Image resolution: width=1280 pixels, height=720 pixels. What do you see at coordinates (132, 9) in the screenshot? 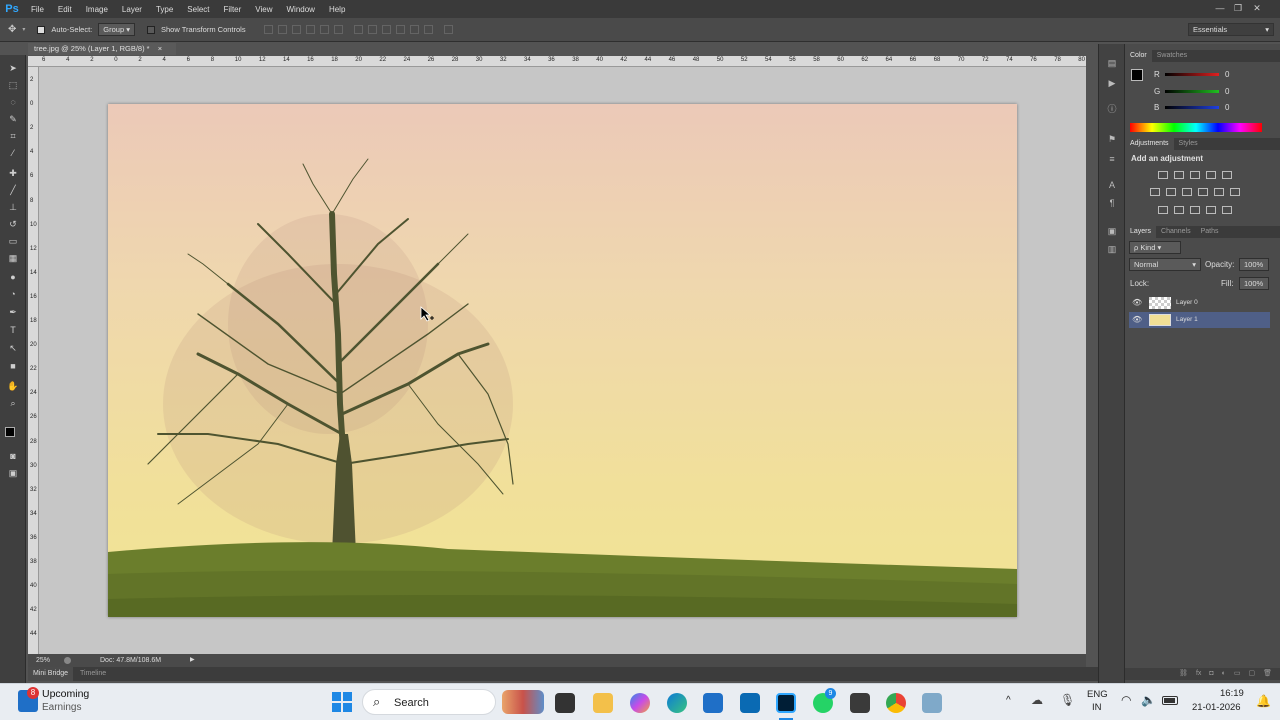
I see `menu-layer: Layer` at bounding box center [132, 9].